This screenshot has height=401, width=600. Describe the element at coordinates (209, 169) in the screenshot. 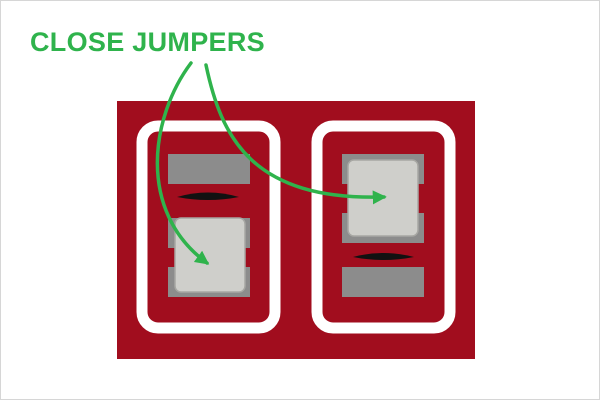

I see `left-jumper-pad-top` at that location.